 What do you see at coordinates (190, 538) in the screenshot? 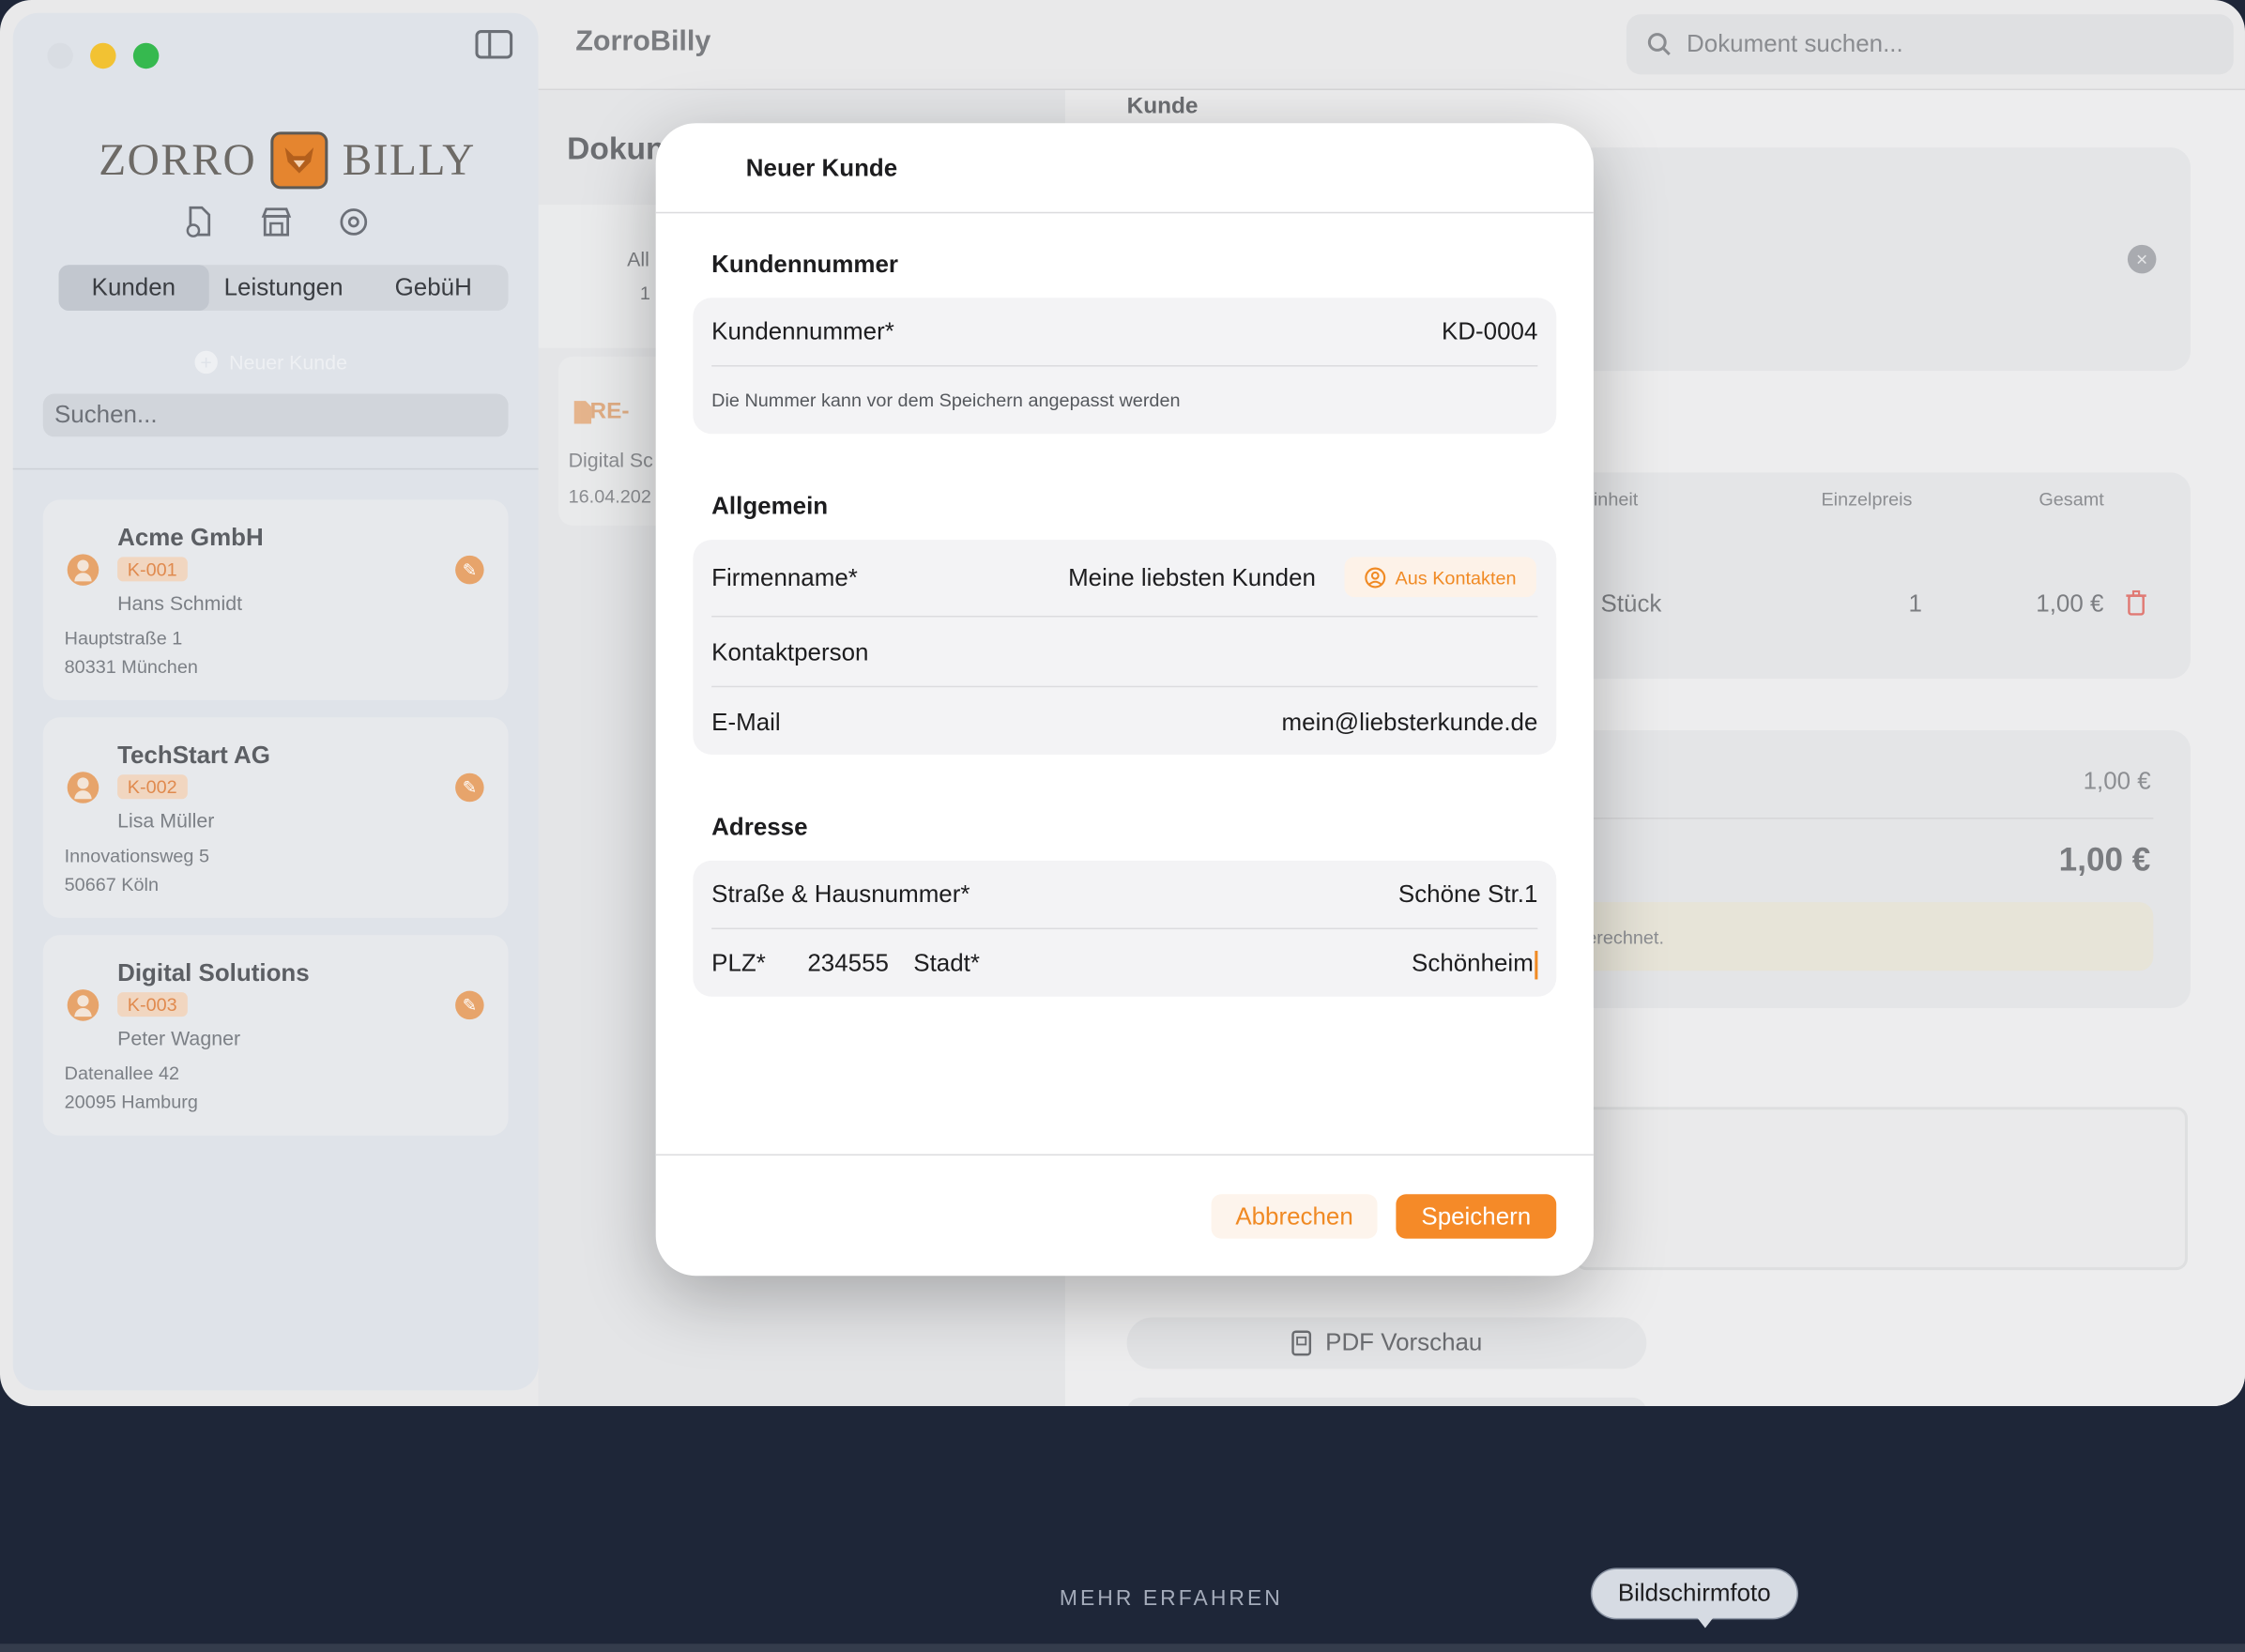
I see `customer-name: Acme GmbH` at bounding box center [190, 538].